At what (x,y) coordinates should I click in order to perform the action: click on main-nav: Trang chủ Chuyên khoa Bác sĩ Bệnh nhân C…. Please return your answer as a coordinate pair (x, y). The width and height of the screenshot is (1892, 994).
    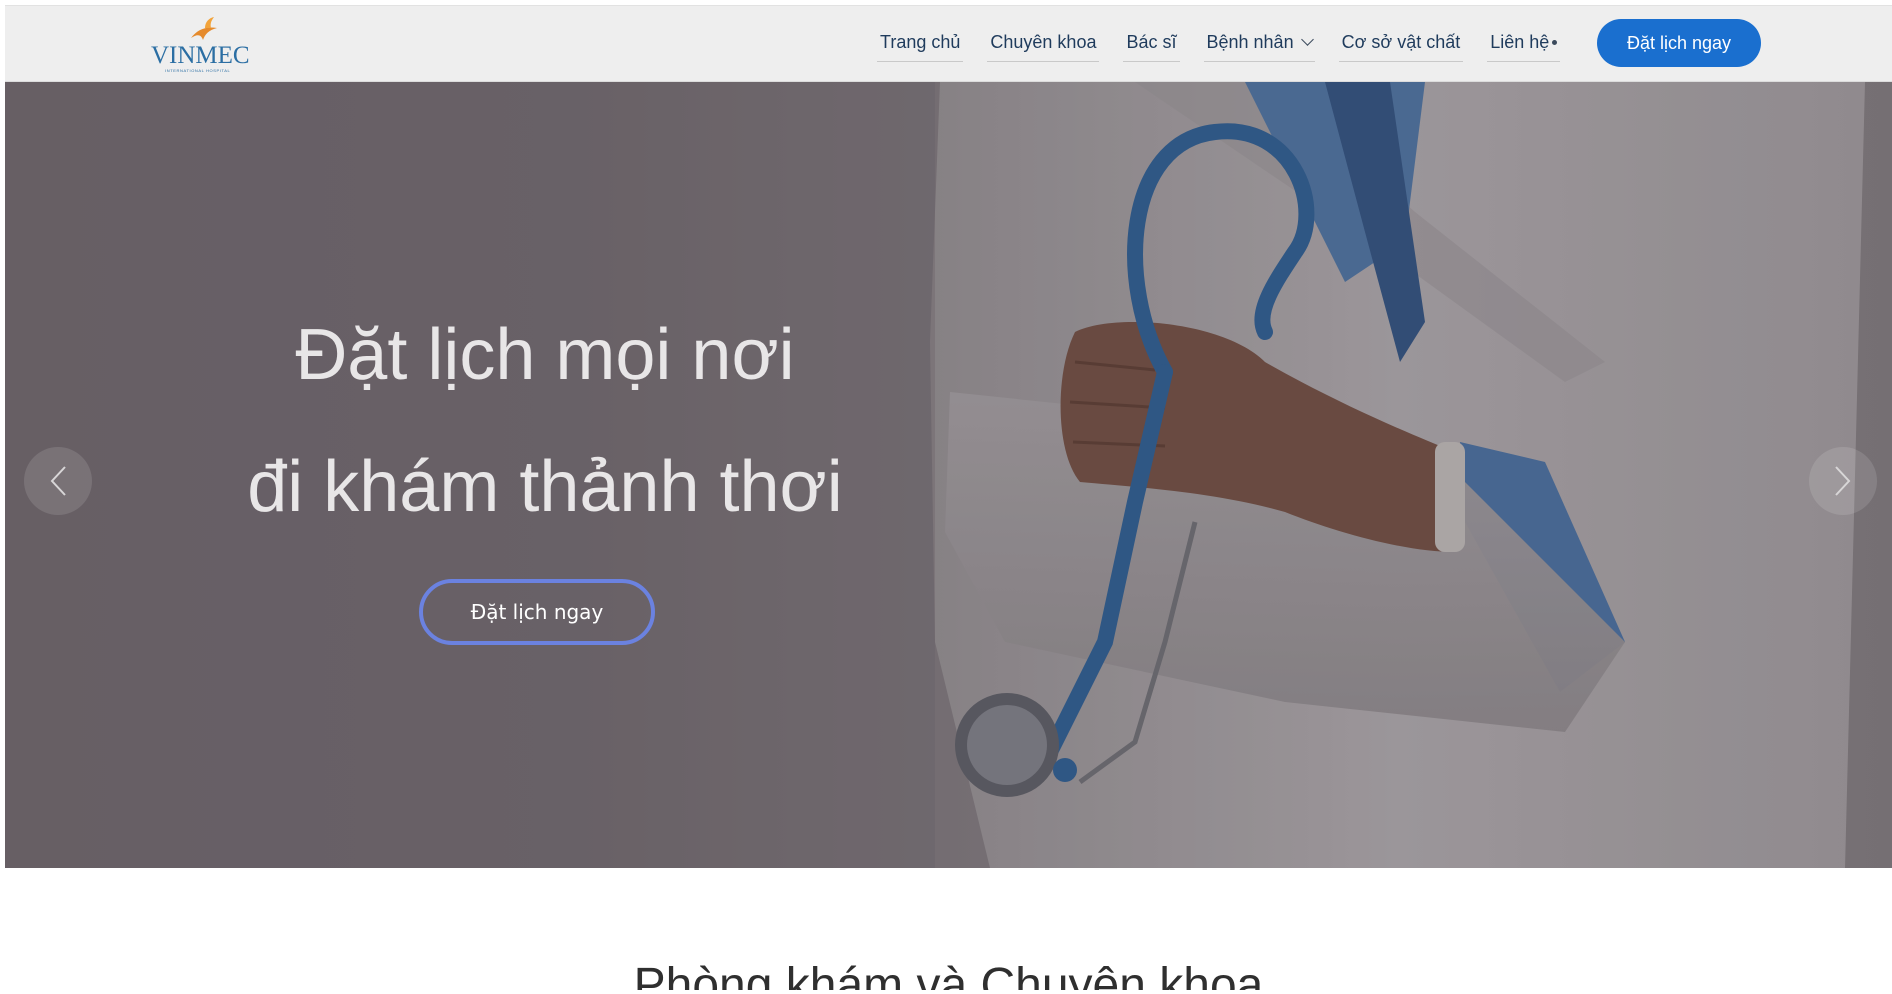
    Looking at the image, I should click on (1230, 43).